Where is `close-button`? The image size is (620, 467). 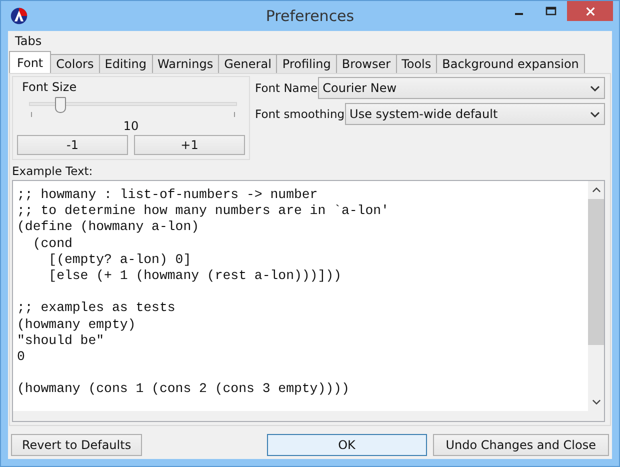 close-button is located at coordinates (590, 11).